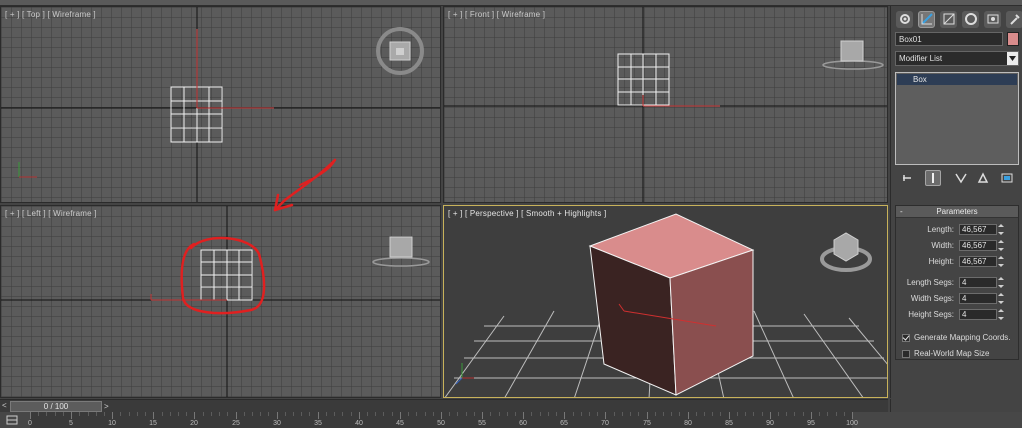  Describe the element at coordinates (1002, 282) in the screenshot. I see `length-segs-spinner` at that location.